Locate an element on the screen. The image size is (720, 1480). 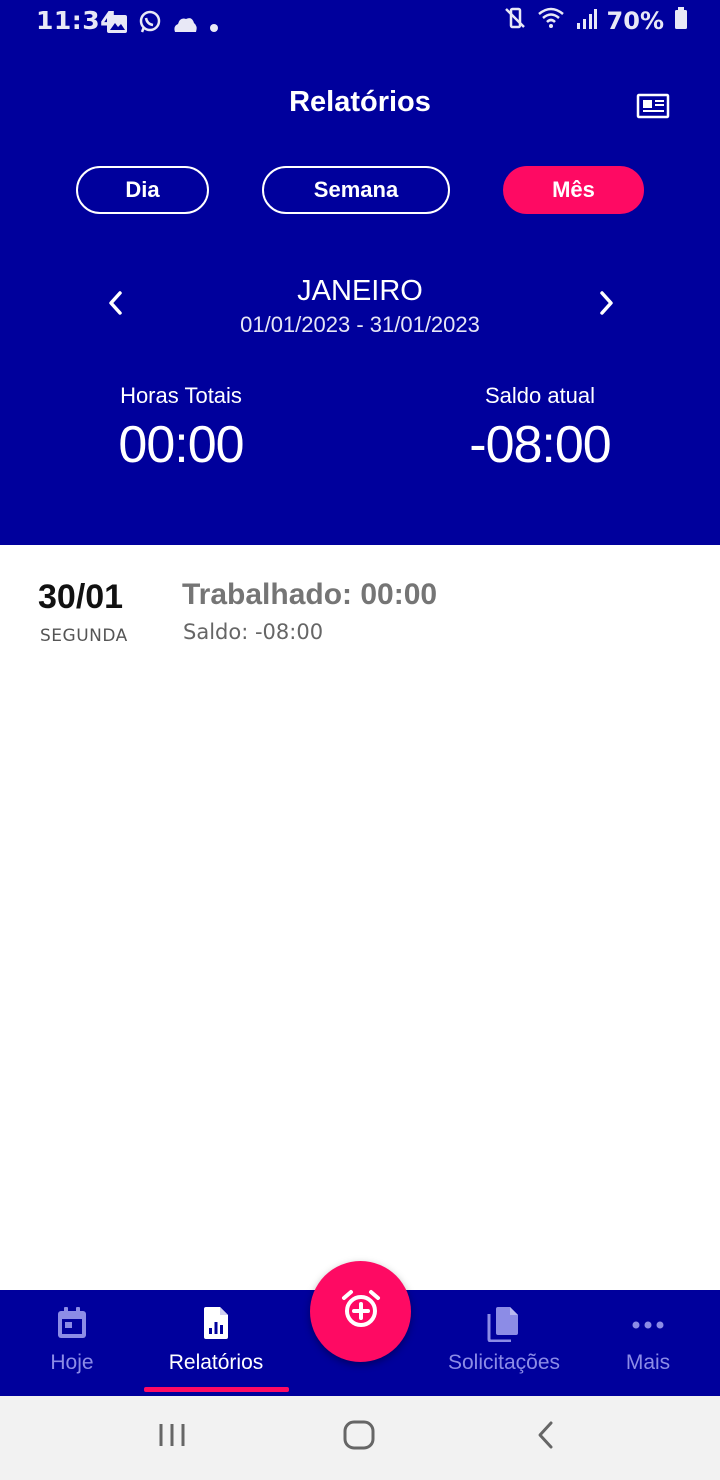
nav-label-solicitacoes: Solicitações is located at coordinates (504, 1362).